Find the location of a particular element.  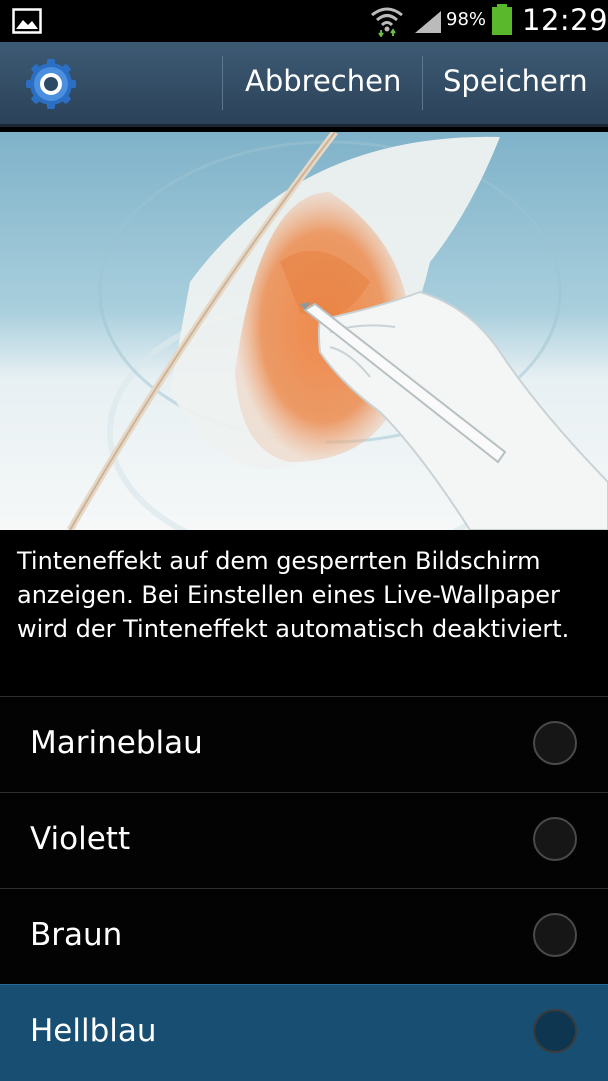

option-label: Violett is located at coordinates (80, 839).